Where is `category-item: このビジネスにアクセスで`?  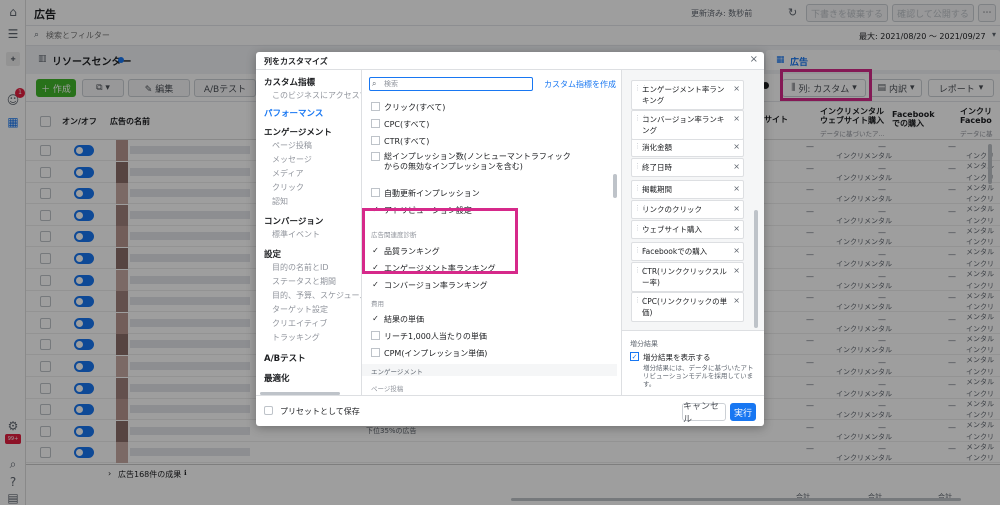
category-item: このビジネスにアクセスで is located at coordinates (316, 95).